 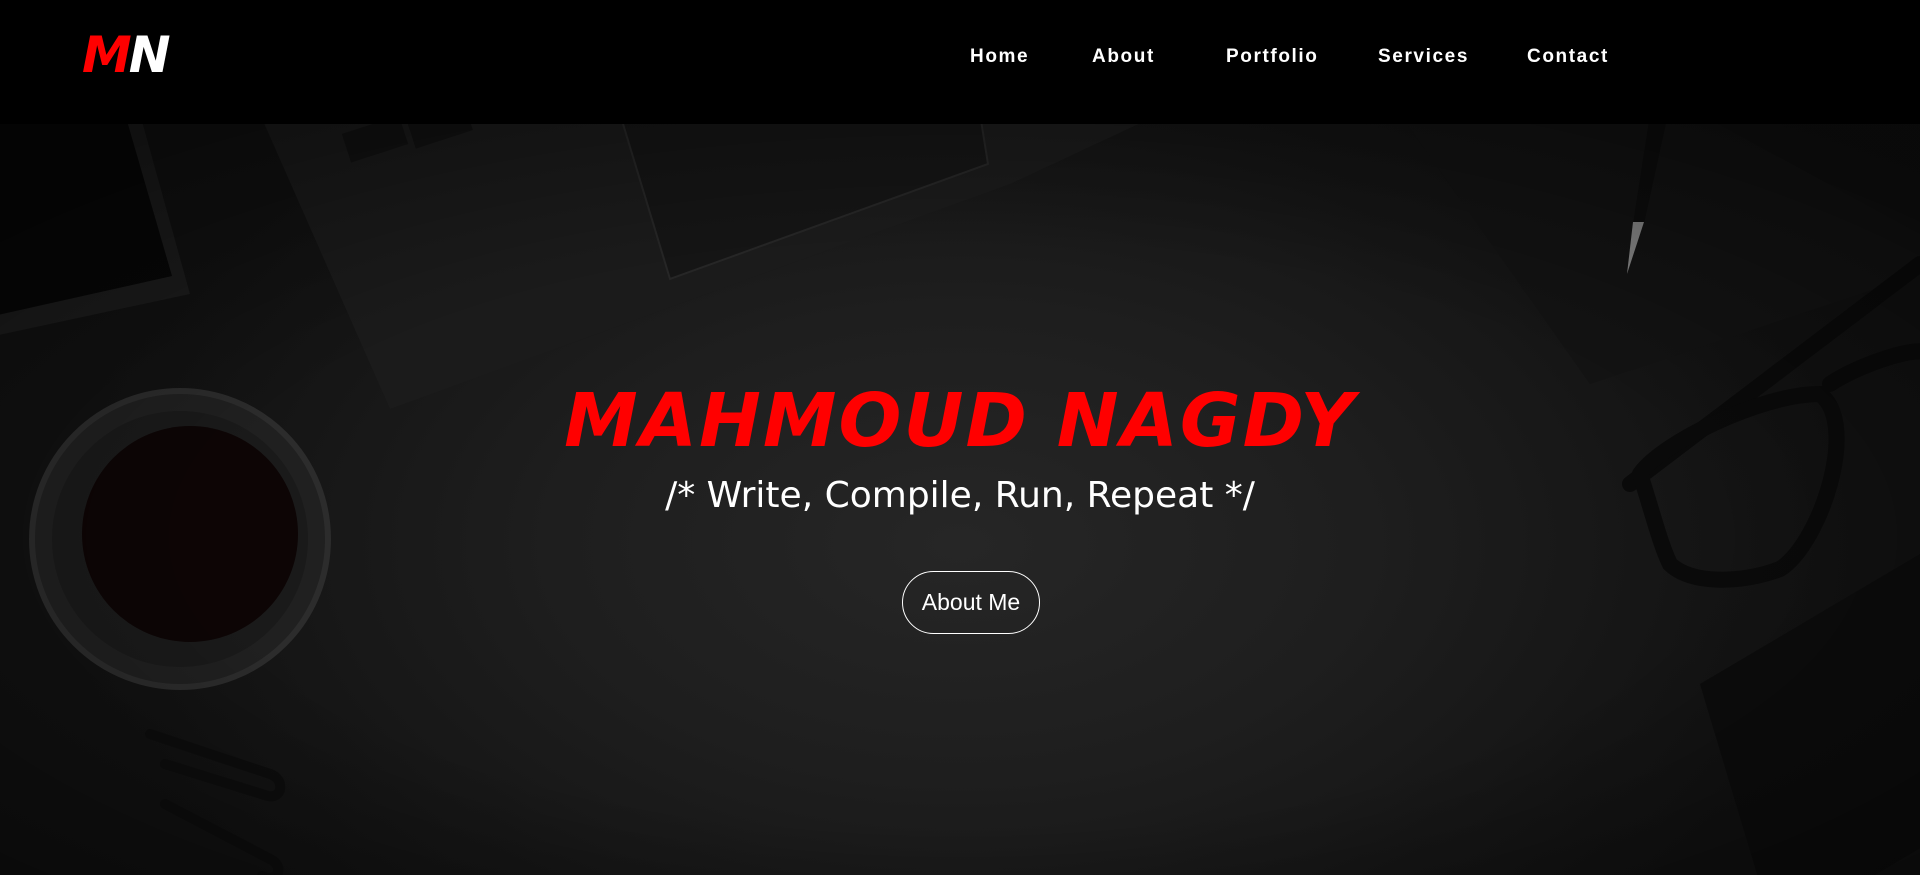 What do you see at coordinates (1272, 56) in the screenshot?
I see `nav-link-portfolio: Portfolio` at bounding box center [1272, 56].